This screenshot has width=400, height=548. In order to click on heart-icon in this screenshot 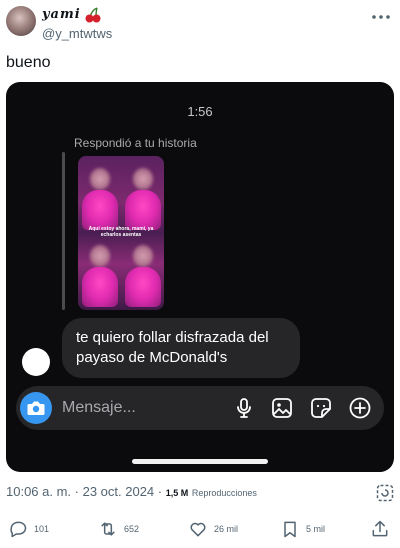, I will do `click(198, 529)`.